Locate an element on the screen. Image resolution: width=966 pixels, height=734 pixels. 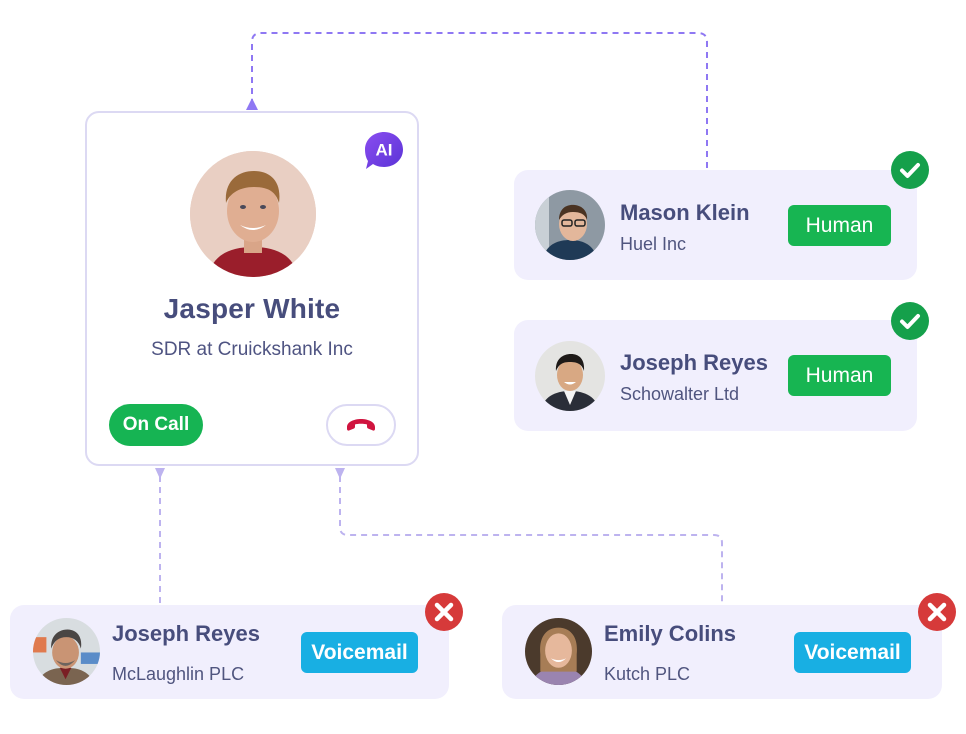
phone-hangup-icon is located at coordinates (361, 425).